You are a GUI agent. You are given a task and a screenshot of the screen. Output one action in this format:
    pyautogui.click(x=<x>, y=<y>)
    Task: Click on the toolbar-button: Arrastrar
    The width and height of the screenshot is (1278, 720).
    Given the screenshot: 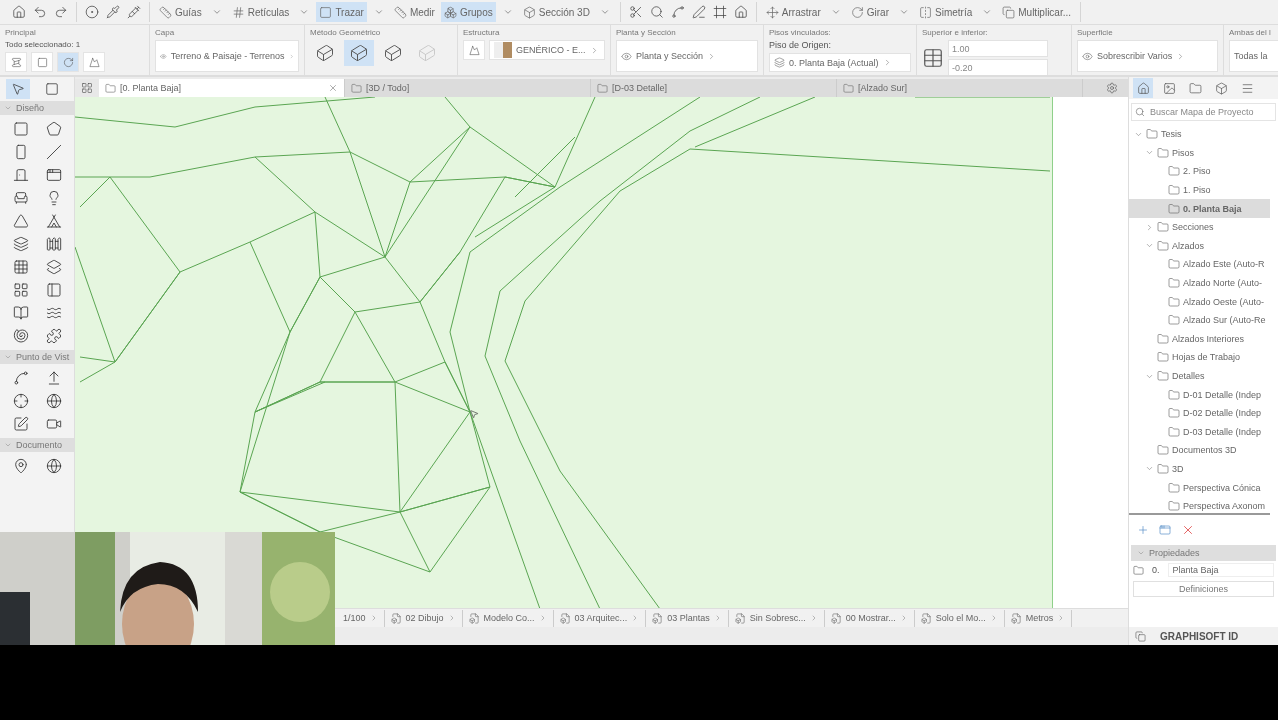 What is the action you would take?
    pyautogui.click(x=793, y=12)
    